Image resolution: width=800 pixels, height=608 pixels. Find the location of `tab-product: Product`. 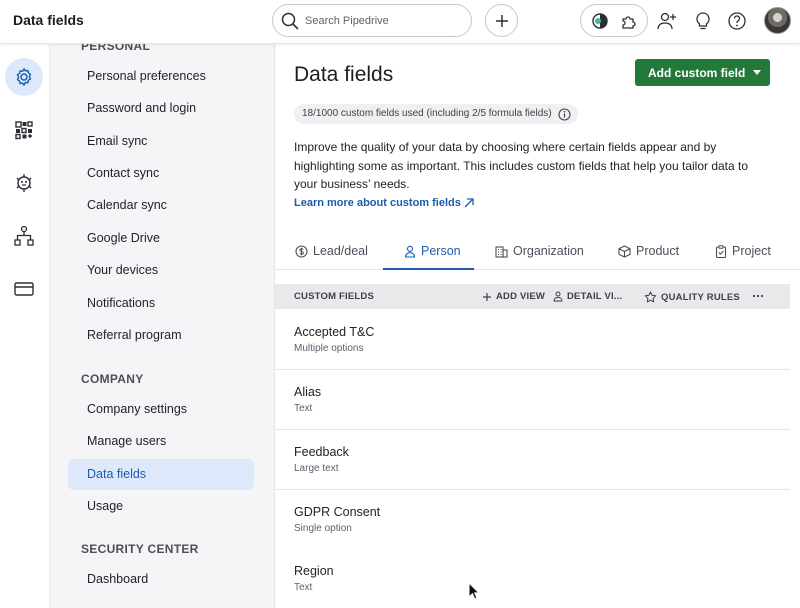

tab-product: Product is located at coordinates (648, 251).